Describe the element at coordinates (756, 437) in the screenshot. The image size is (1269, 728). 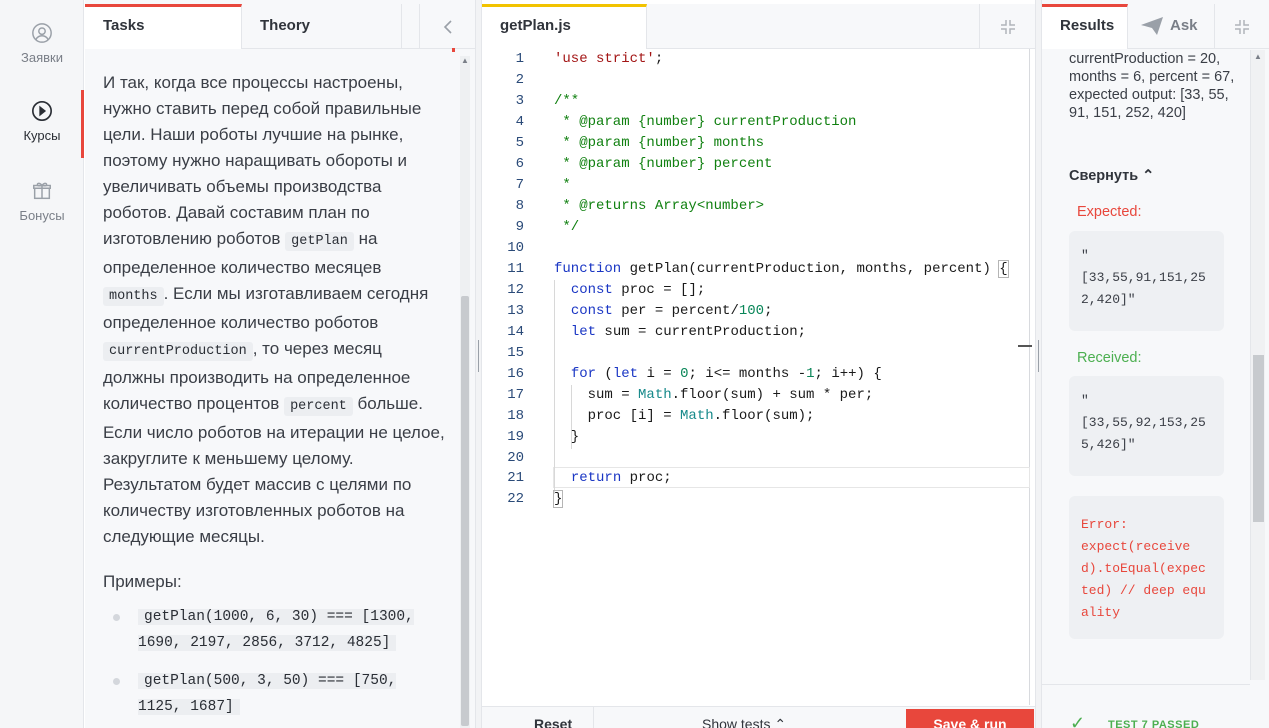
I see `code-line: 19 }` at that location.